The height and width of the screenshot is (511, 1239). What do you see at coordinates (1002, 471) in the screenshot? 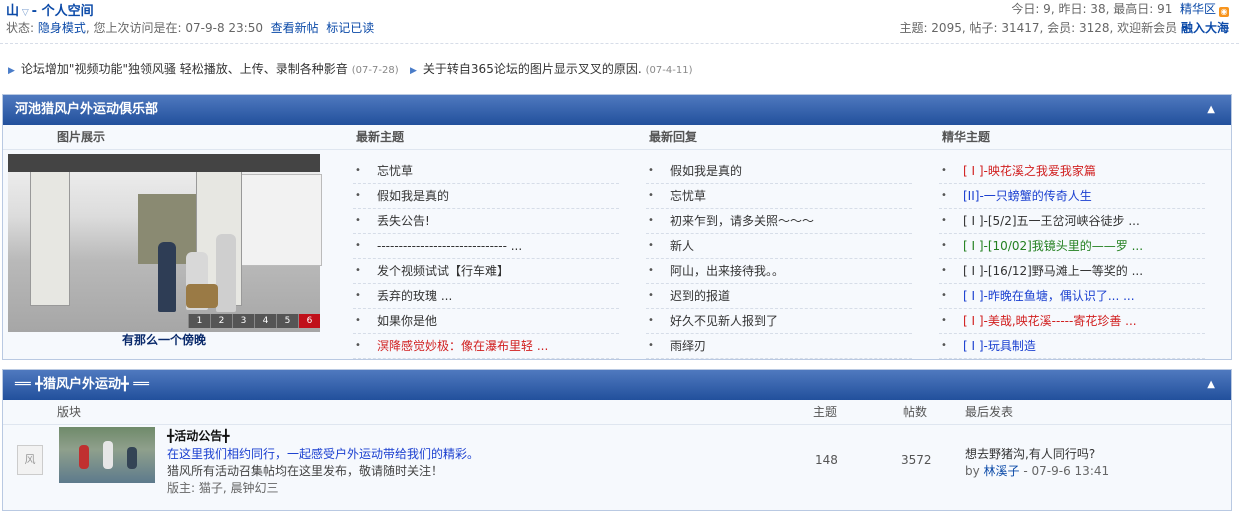
I see `last-post-author: 林溪子` at bounding box center [1002, 471].